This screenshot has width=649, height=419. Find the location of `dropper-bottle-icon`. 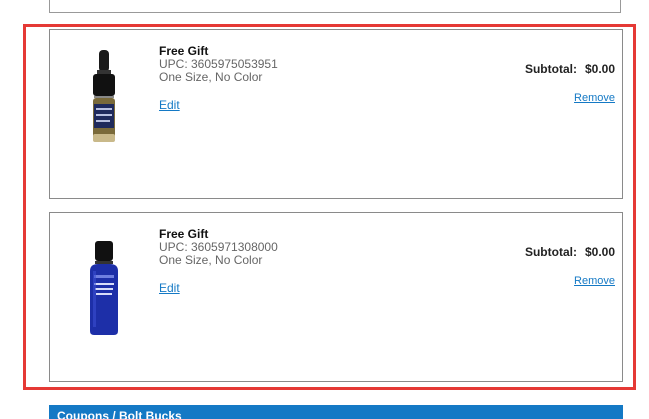

dropper-bottle-icon is located at coordinates (104, 96).